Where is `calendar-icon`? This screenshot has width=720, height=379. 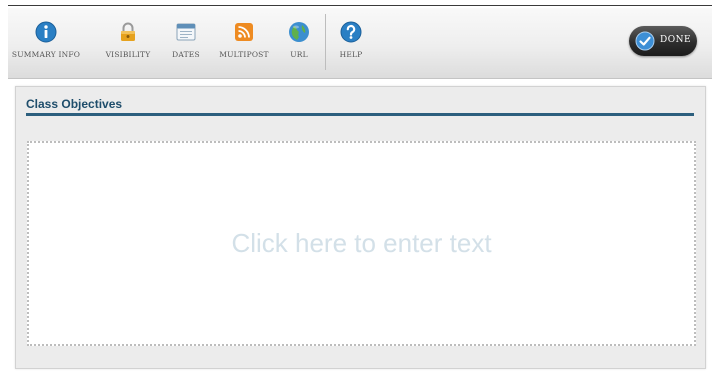
calendar-icon is located at coordinates (186, 32).